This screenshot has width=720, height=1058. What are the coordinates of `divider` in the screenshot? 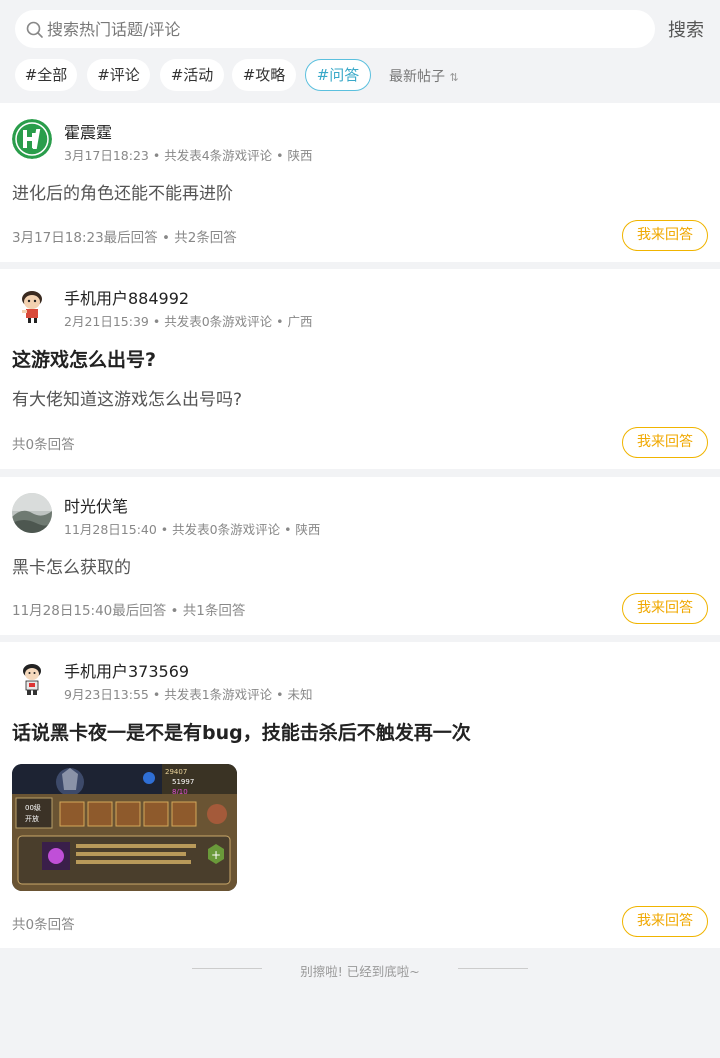 It's located at (493, 968).